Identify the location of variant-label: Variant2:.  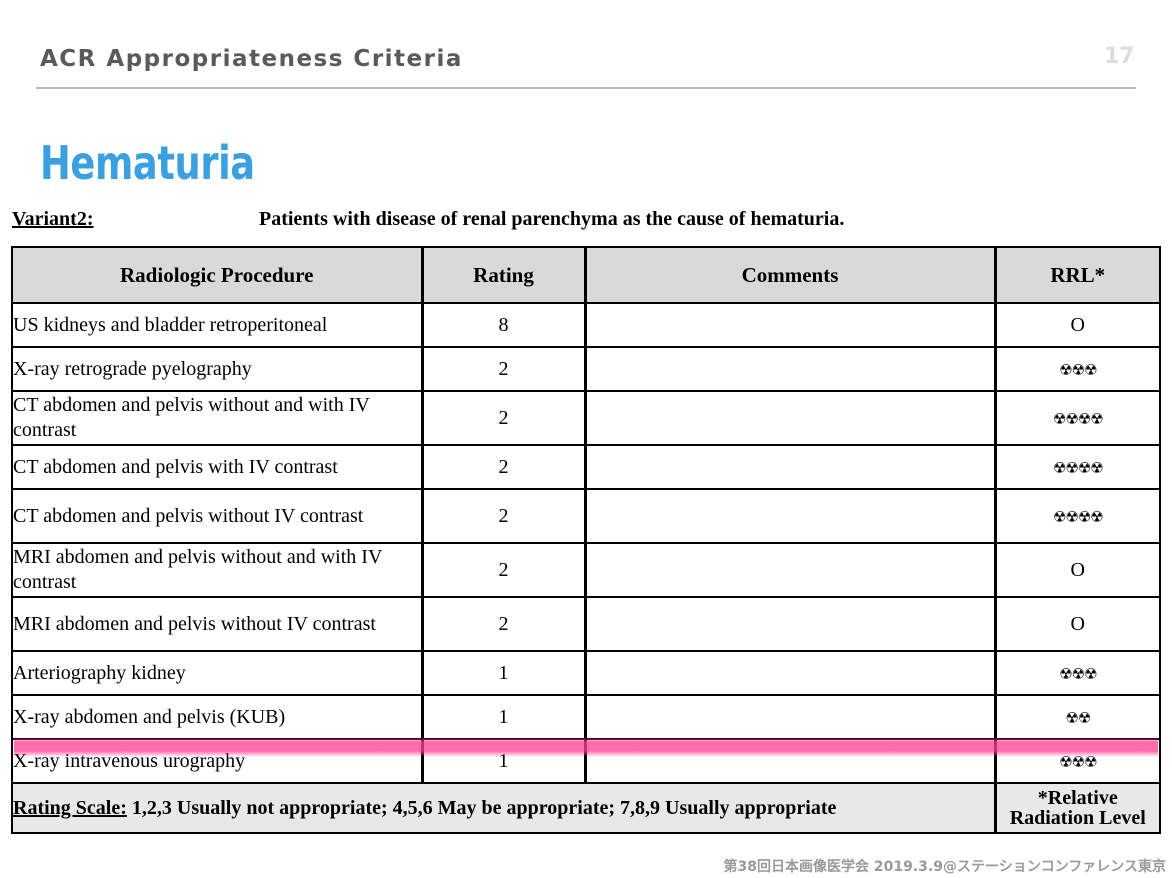
(53, 219).